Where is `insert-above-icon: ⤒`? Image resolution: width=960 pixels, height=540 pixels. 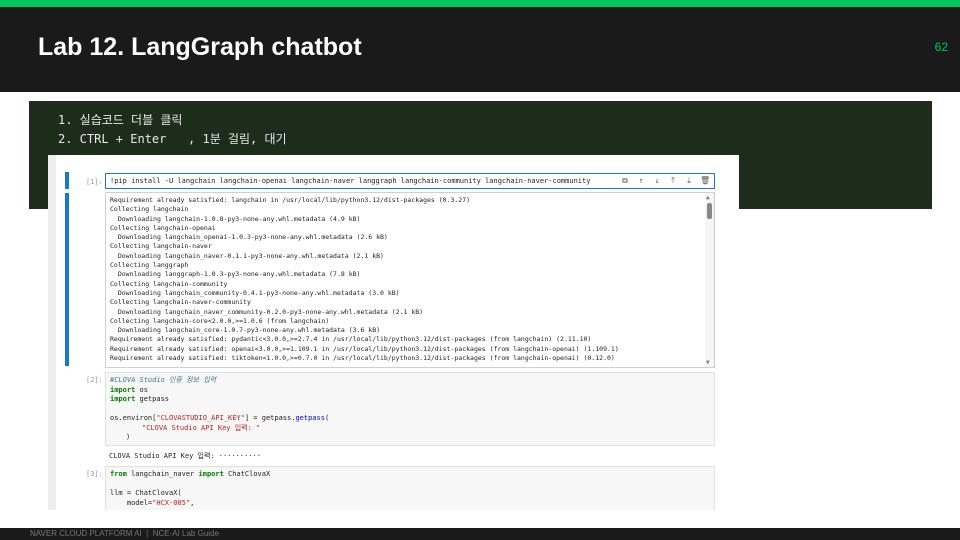 insert-above-icon: ⤒ is located at coordinates (673, 181).